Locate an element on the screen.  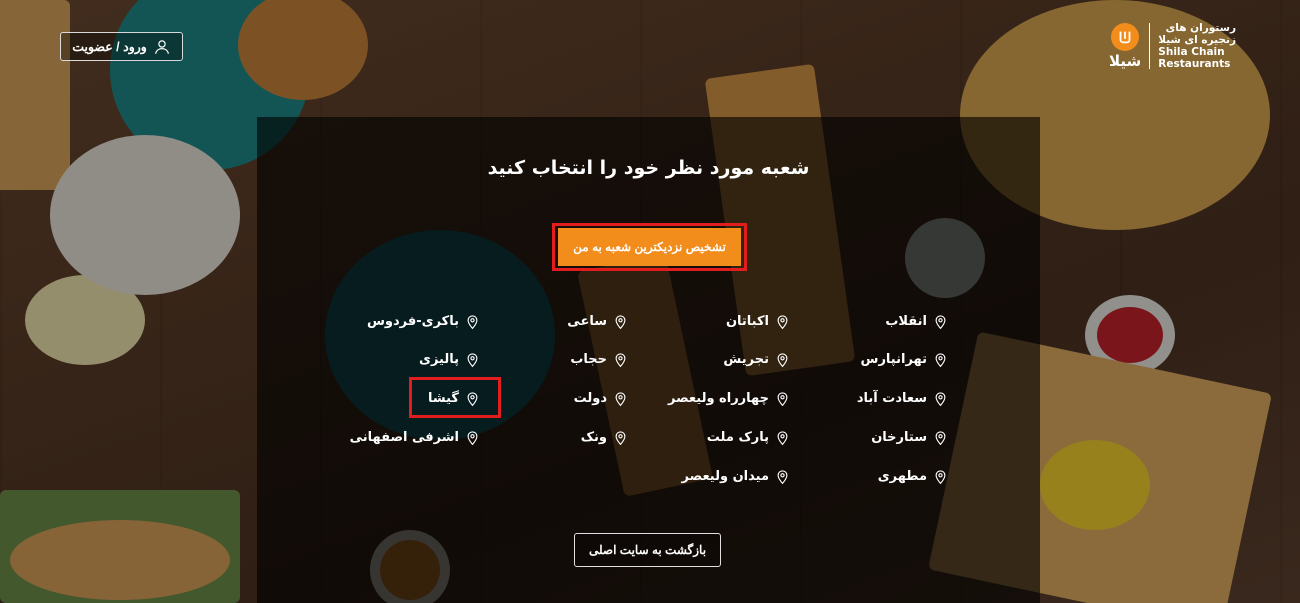
login-register-label: ورود / عضویت is located at coordinates (109, 47).